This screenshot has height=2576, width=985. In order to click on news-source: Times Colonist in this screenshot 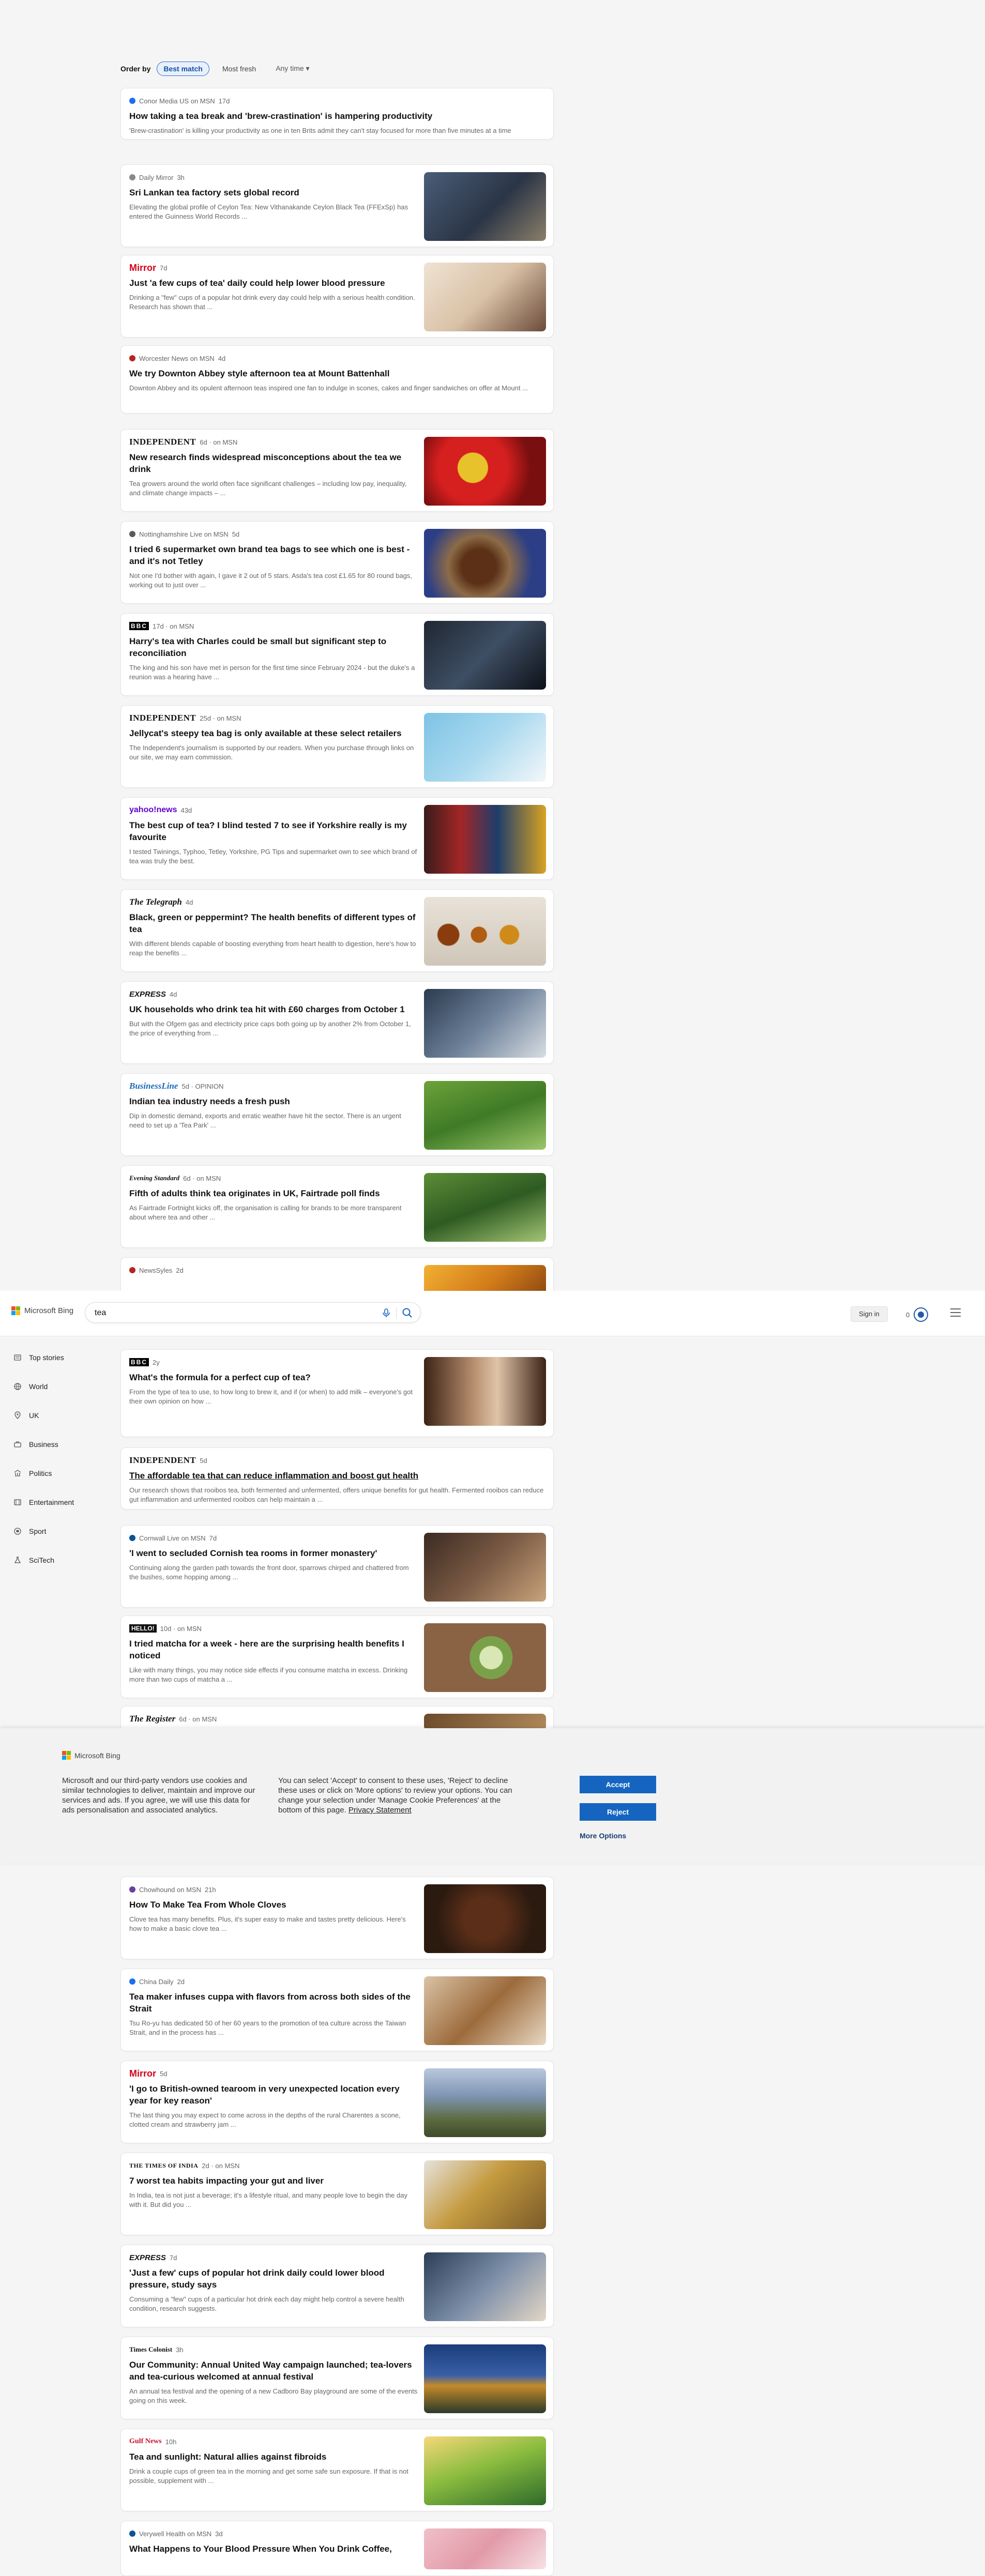, I will do `click(150, 2349)`.